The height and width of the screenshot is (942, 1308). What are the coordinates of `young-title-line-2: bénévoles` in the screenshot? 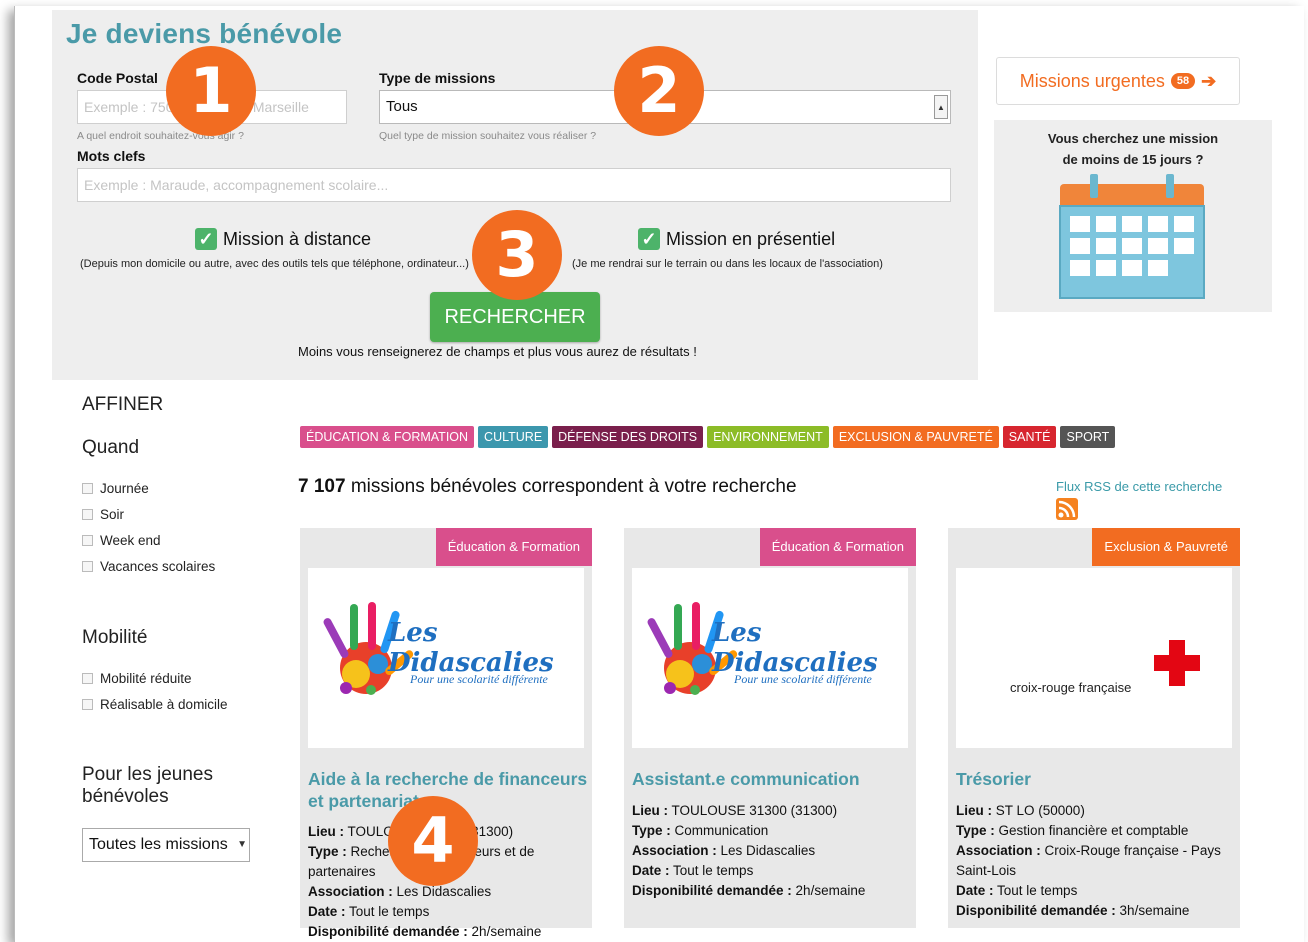 It's located at (125, 796).